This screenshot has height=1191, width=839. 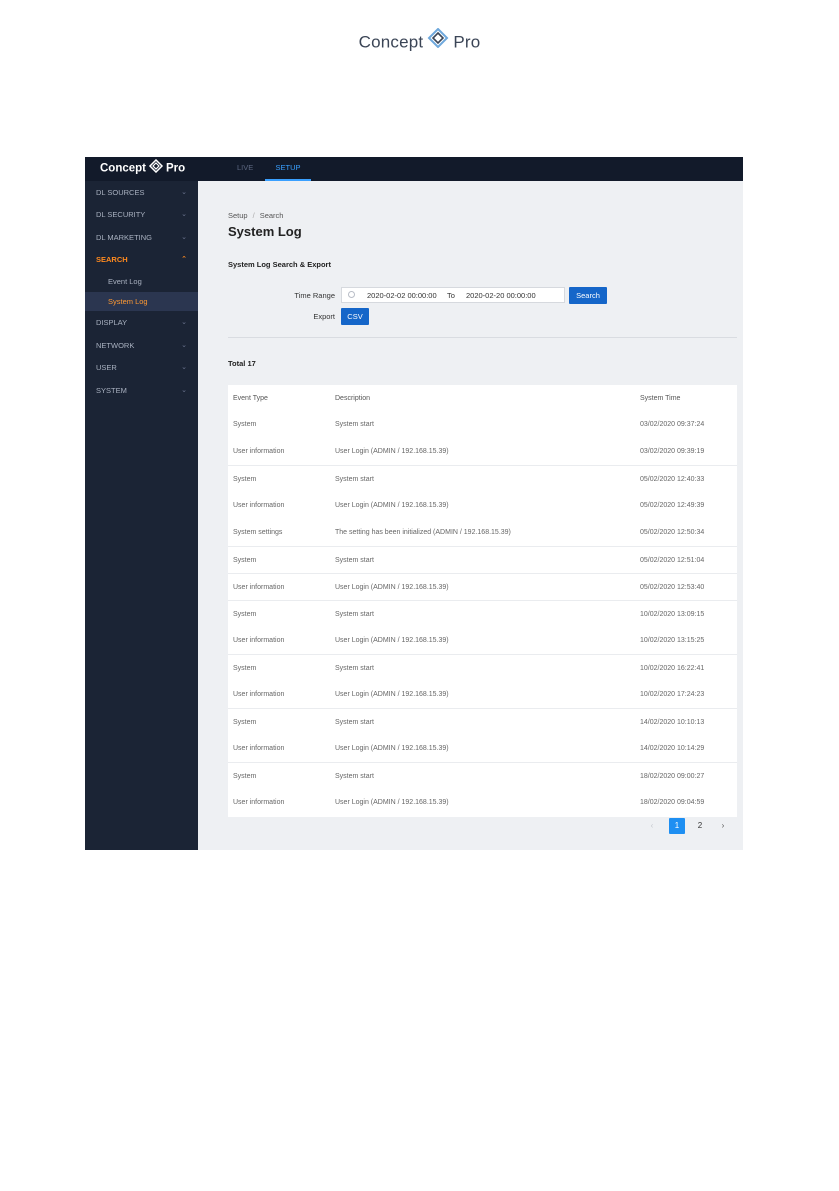 I want to click on logo-word-concept: Concept, so click(x=391, y=42).